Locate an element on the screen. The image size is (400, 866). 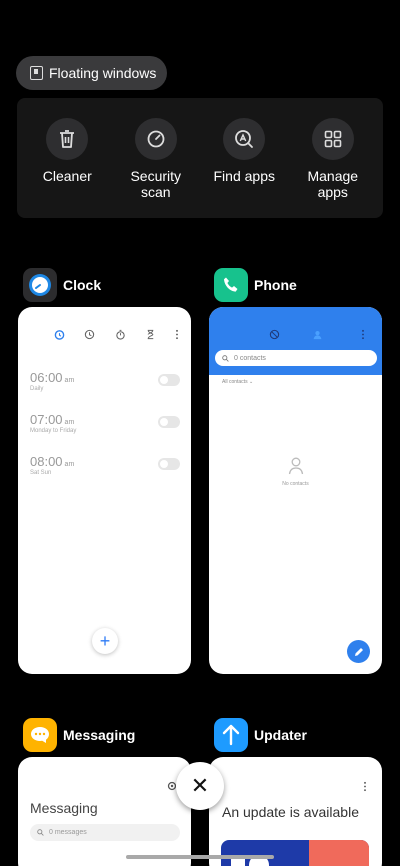
alarm-repeat: Sat Sun is located at coordinates (41, 473).